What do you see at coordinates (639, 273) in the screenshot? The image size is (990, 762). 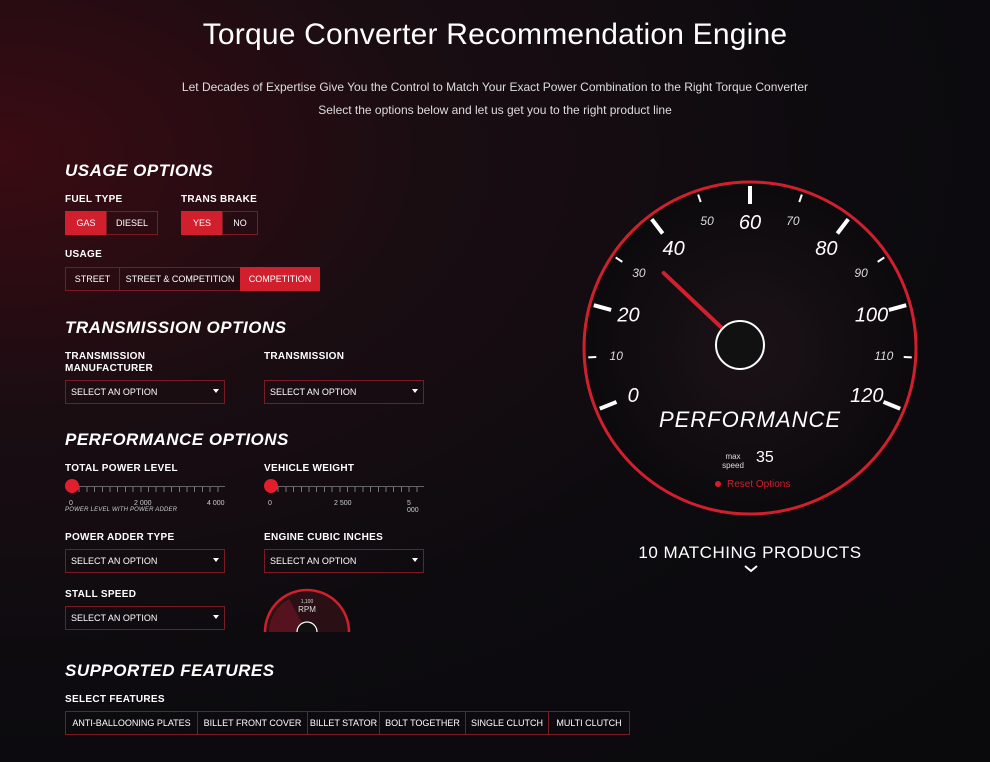 I see `gauge-minor-label: 30` at bounding box center [639, 273].